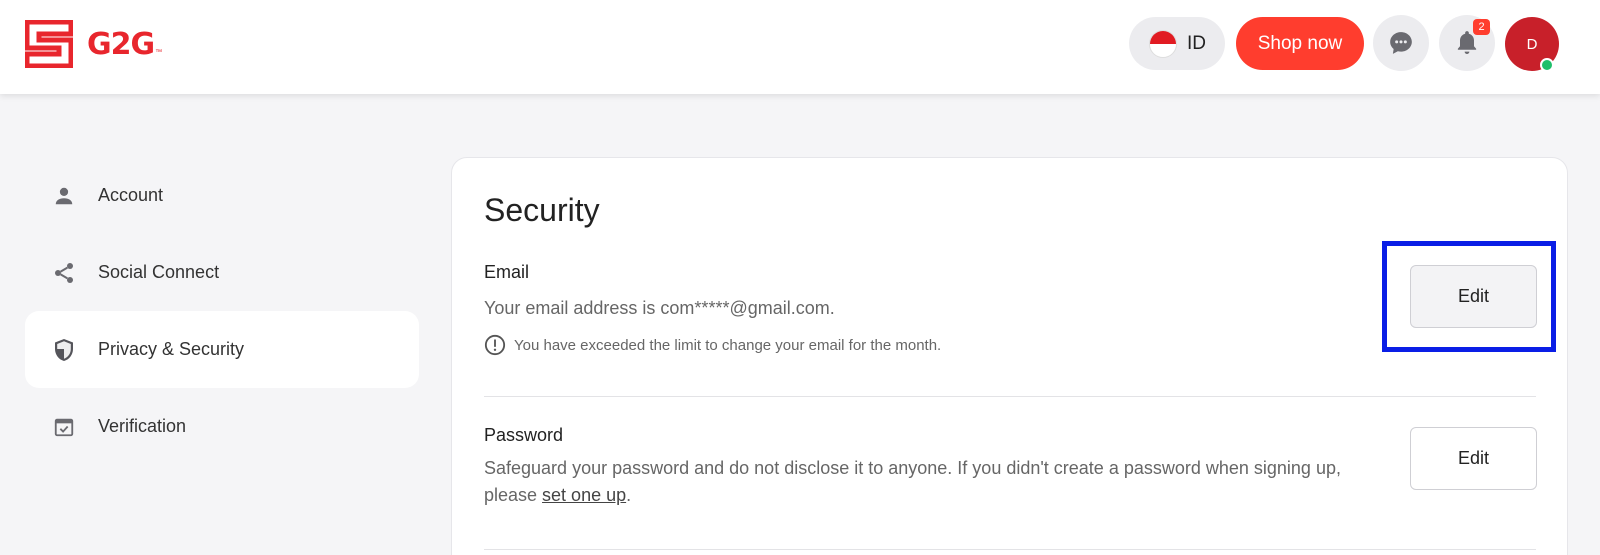 The image size is (1600, 555). I want to click on sidebar-item-label: Verification, so click(142, 426).